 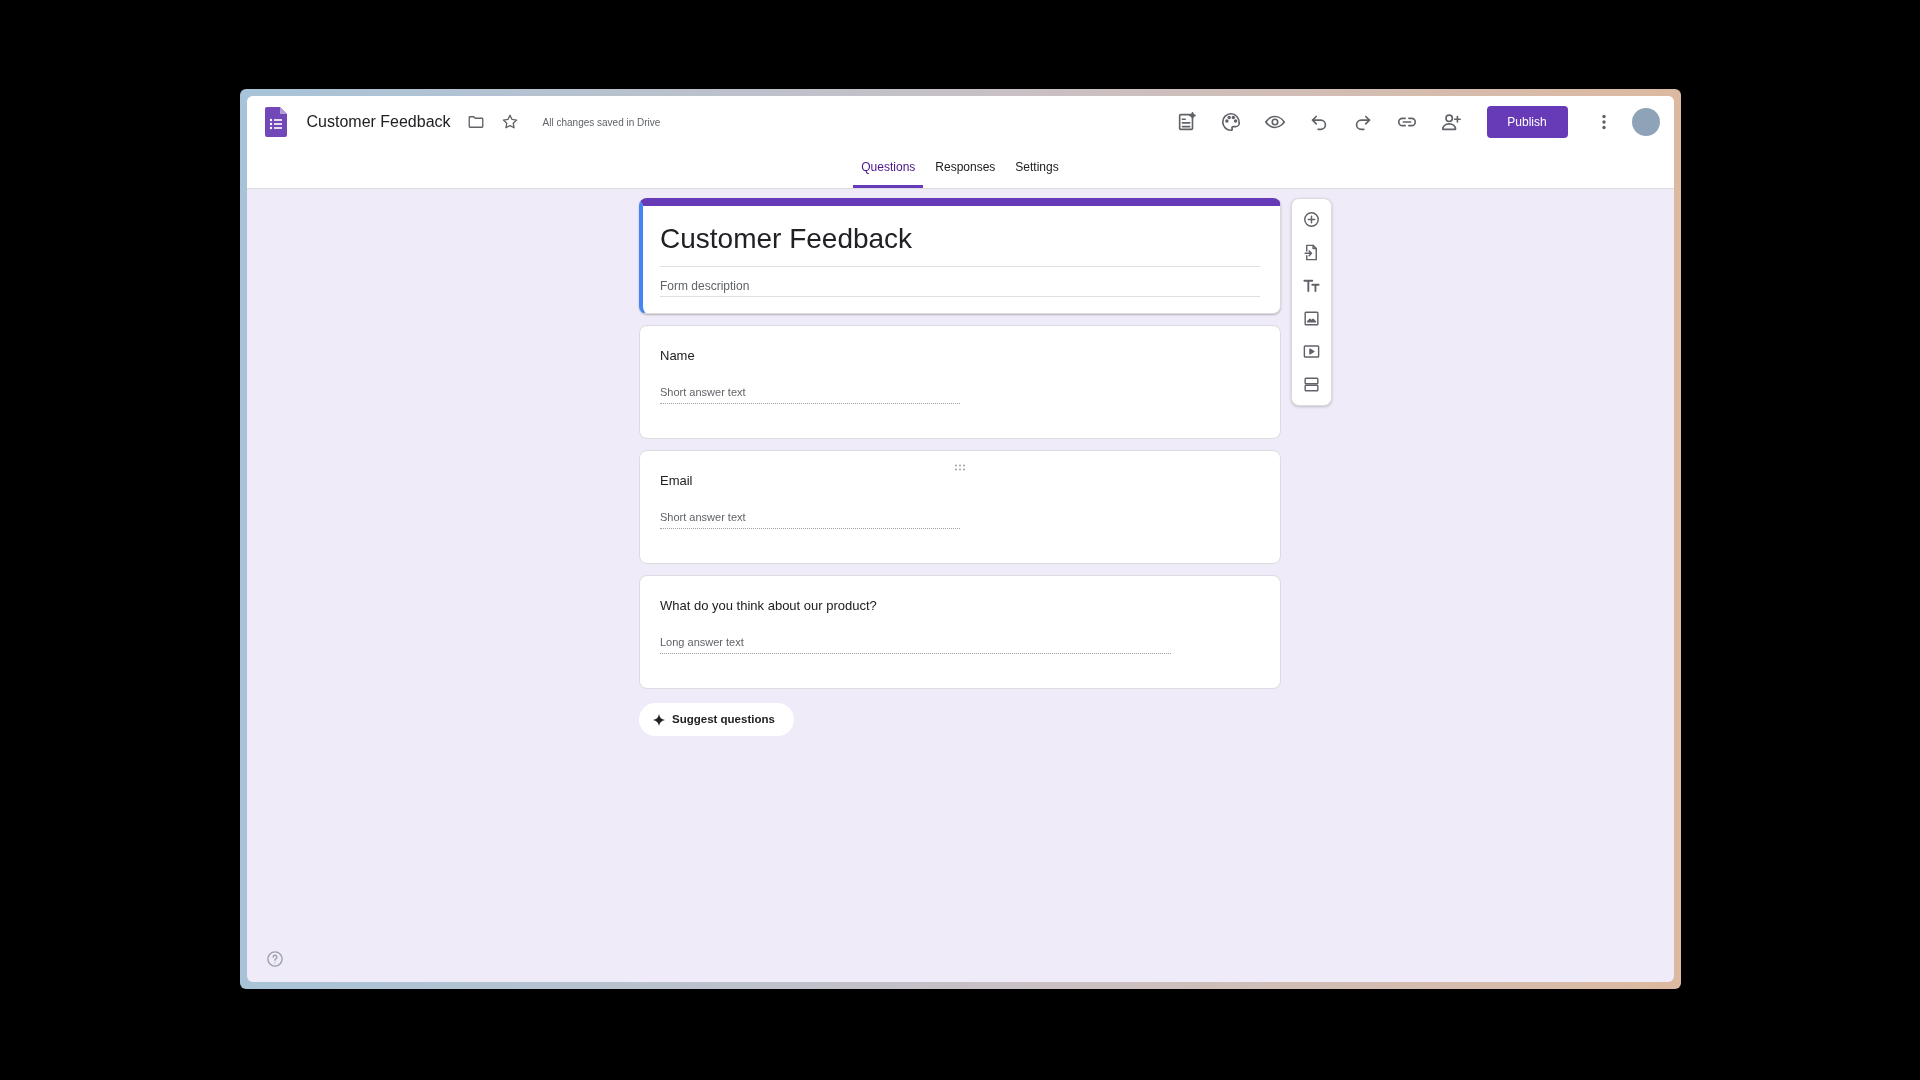 What do you see at coordinates (677, 481) in the screenshot?
I see `question-title: Email` at bounding box center [677, 481].